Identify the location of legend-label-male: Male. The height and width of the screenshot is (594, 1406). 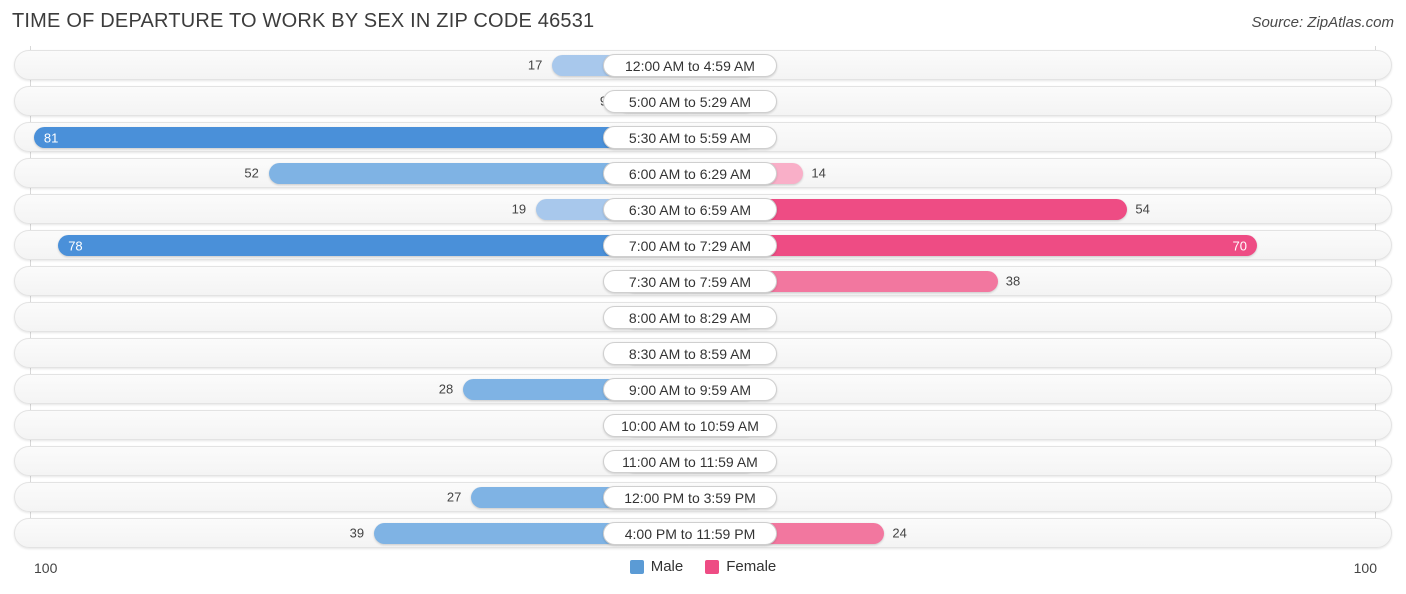
(667, 566).